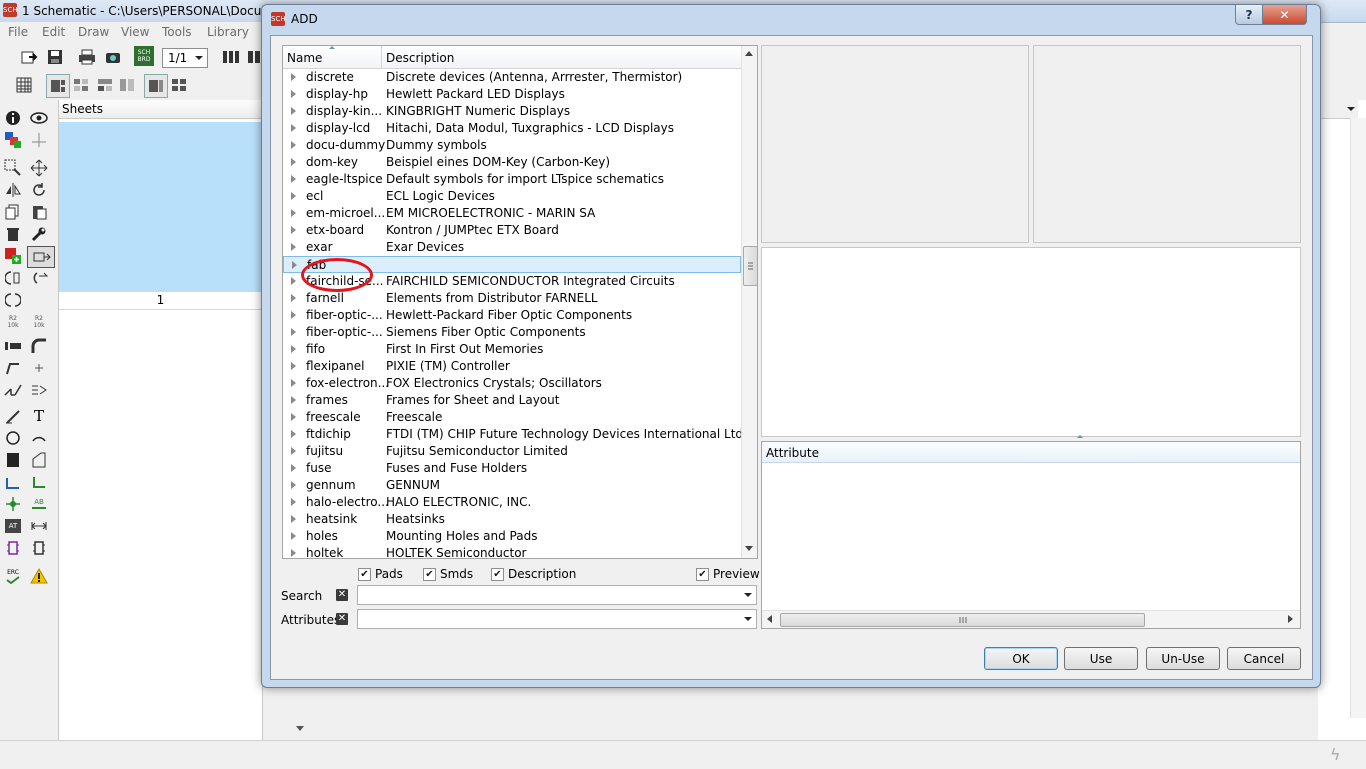  What do you see at coordinates (512, 536) in the screenshot?
I see `library-row: holes Mounting Holes and Pads` at bounding box center [512, 536].